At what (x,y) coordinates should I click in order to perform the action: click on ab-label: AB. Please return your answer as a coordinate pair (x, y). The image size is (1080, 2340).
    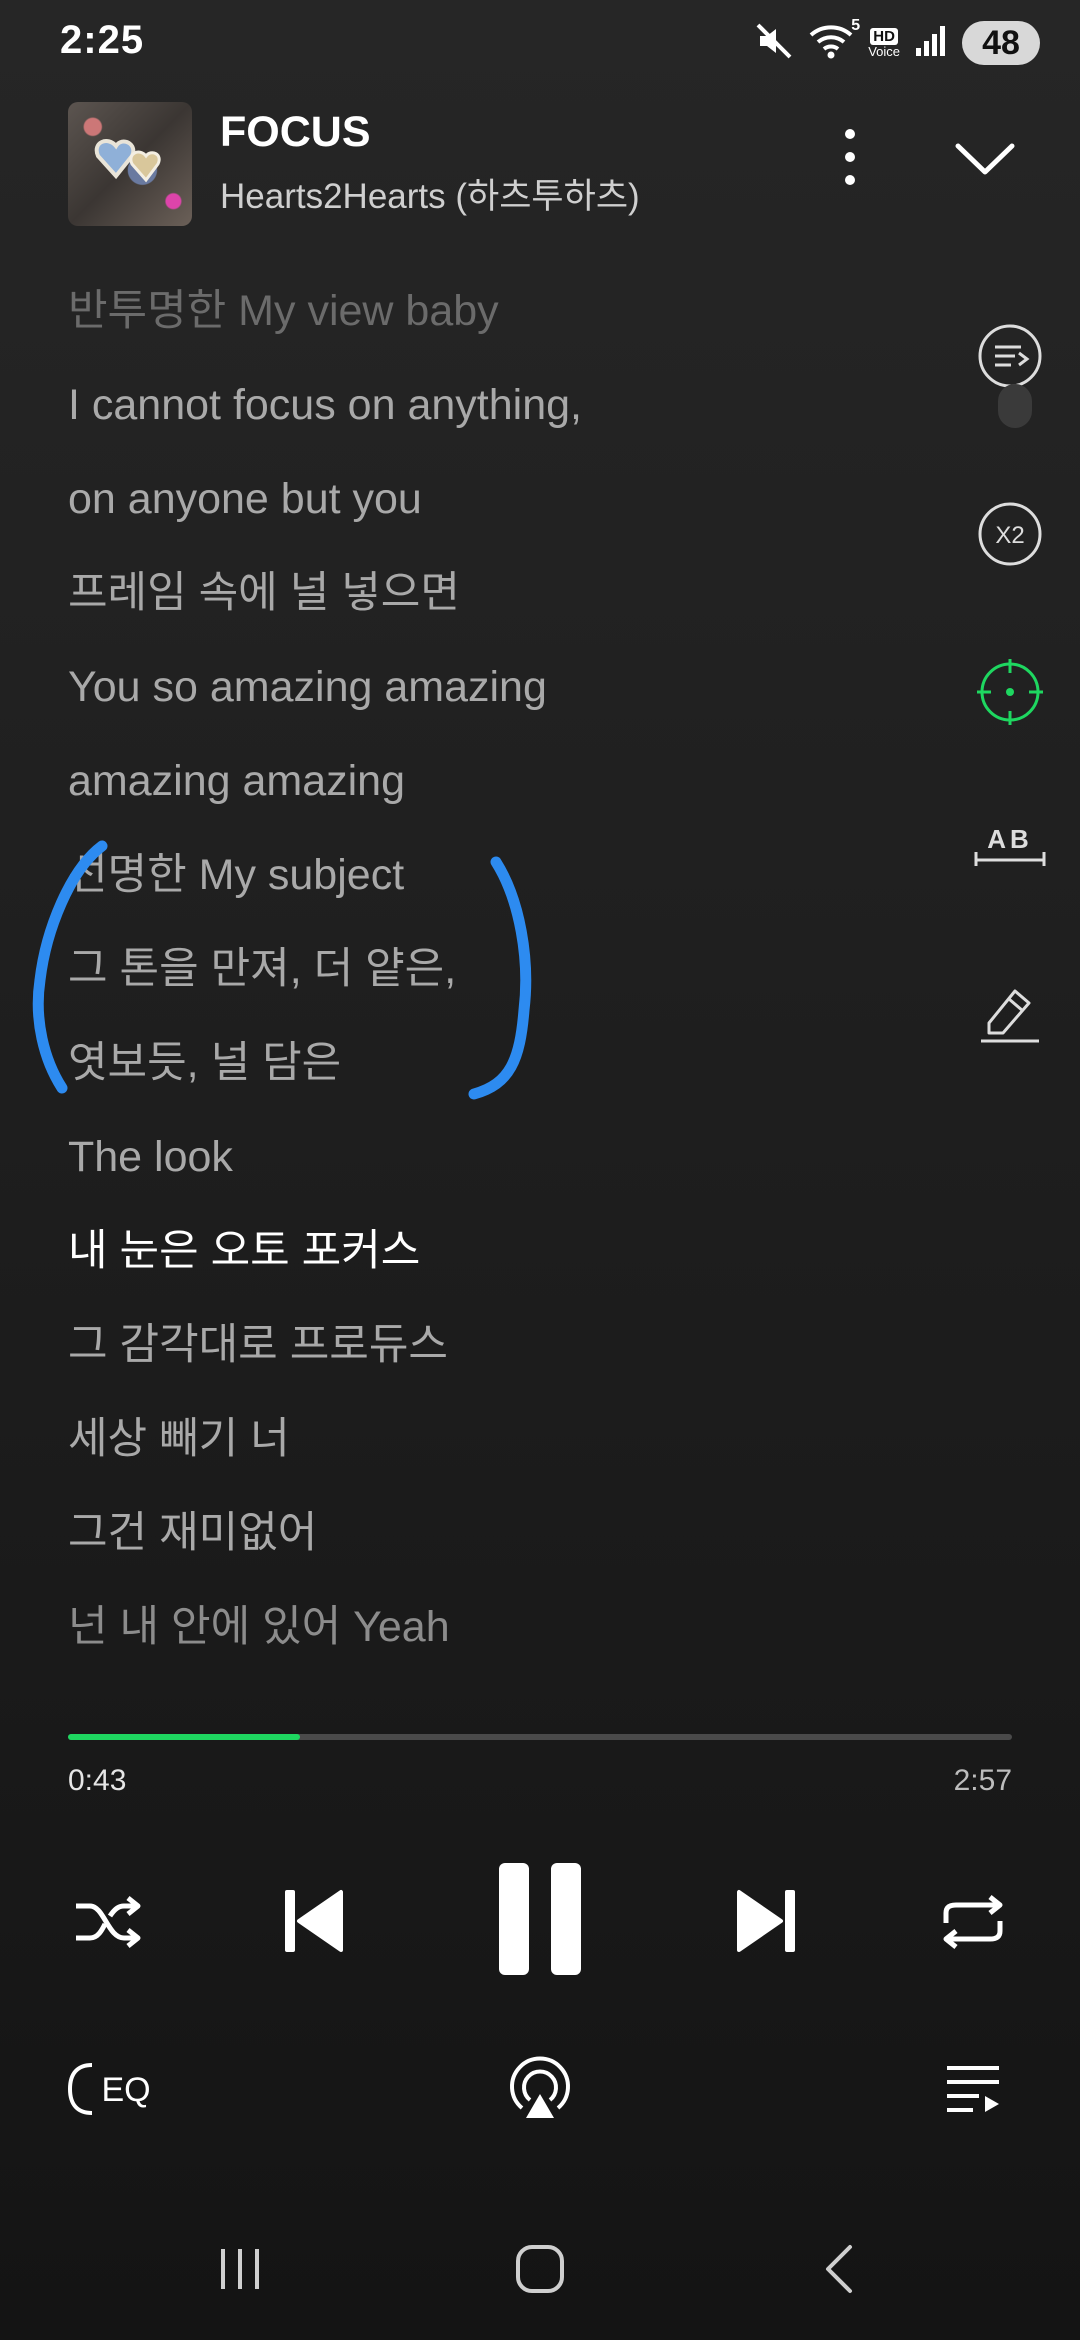
    Looking at the image, I should click on (1010, 839).